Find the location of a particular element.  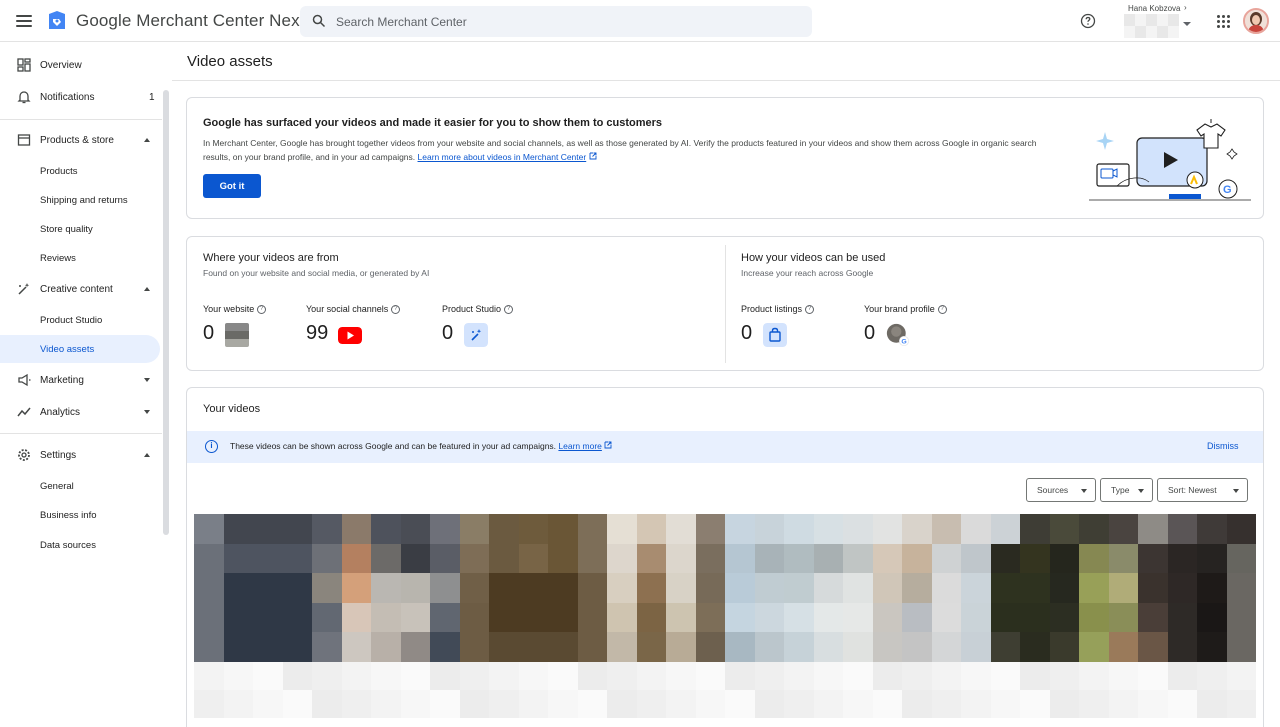

search-bar is located at coordinates (556, 21).